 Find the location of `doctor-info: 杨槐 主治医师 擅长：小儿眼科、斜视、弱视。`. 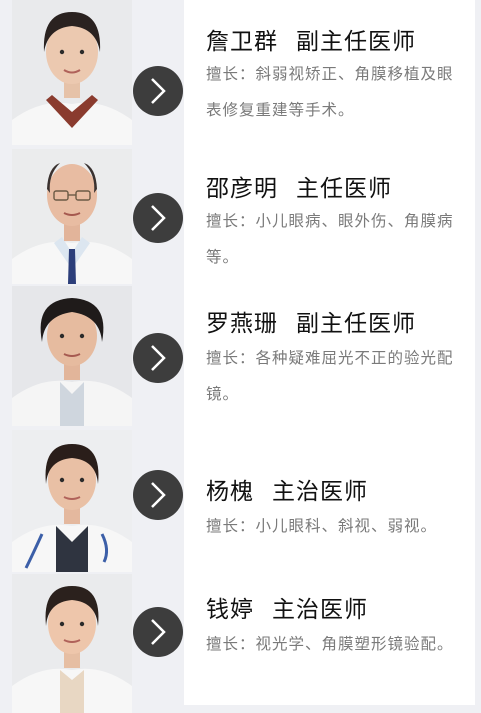

doctor-info: 杨槐 主治医师 擅长：小儿眼科、斜视、弱视。 is located at coordinates (329, 500).